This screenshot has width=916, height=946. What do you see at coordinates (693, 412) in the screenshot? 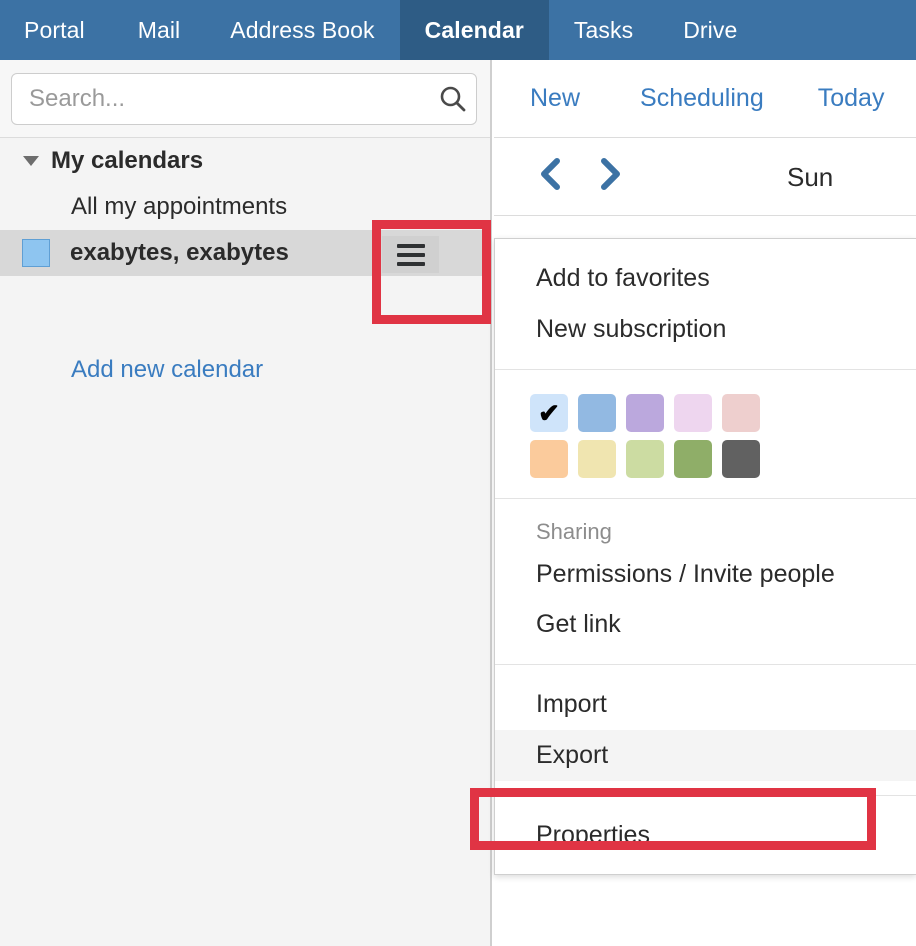
I see `color-swatch-lavender` at bounding box center [693, 412].